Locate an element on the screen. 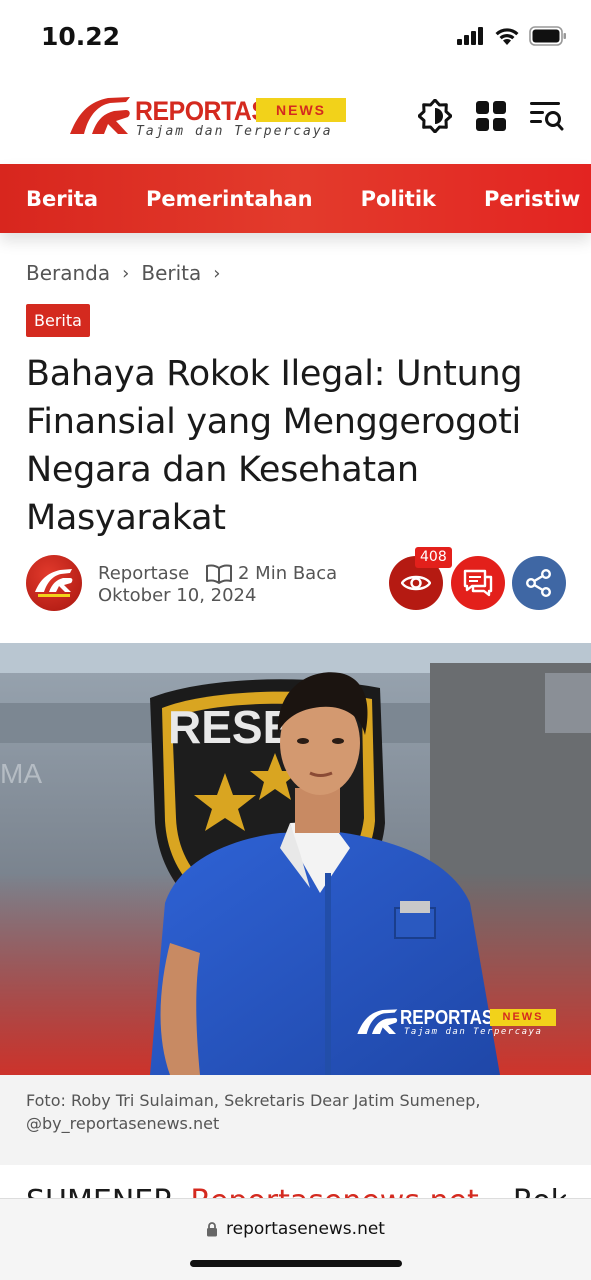 Image resolution: width=591 pixels, height=1280 pixels. theme-toggle-icon is located at coordinates (435, 116).